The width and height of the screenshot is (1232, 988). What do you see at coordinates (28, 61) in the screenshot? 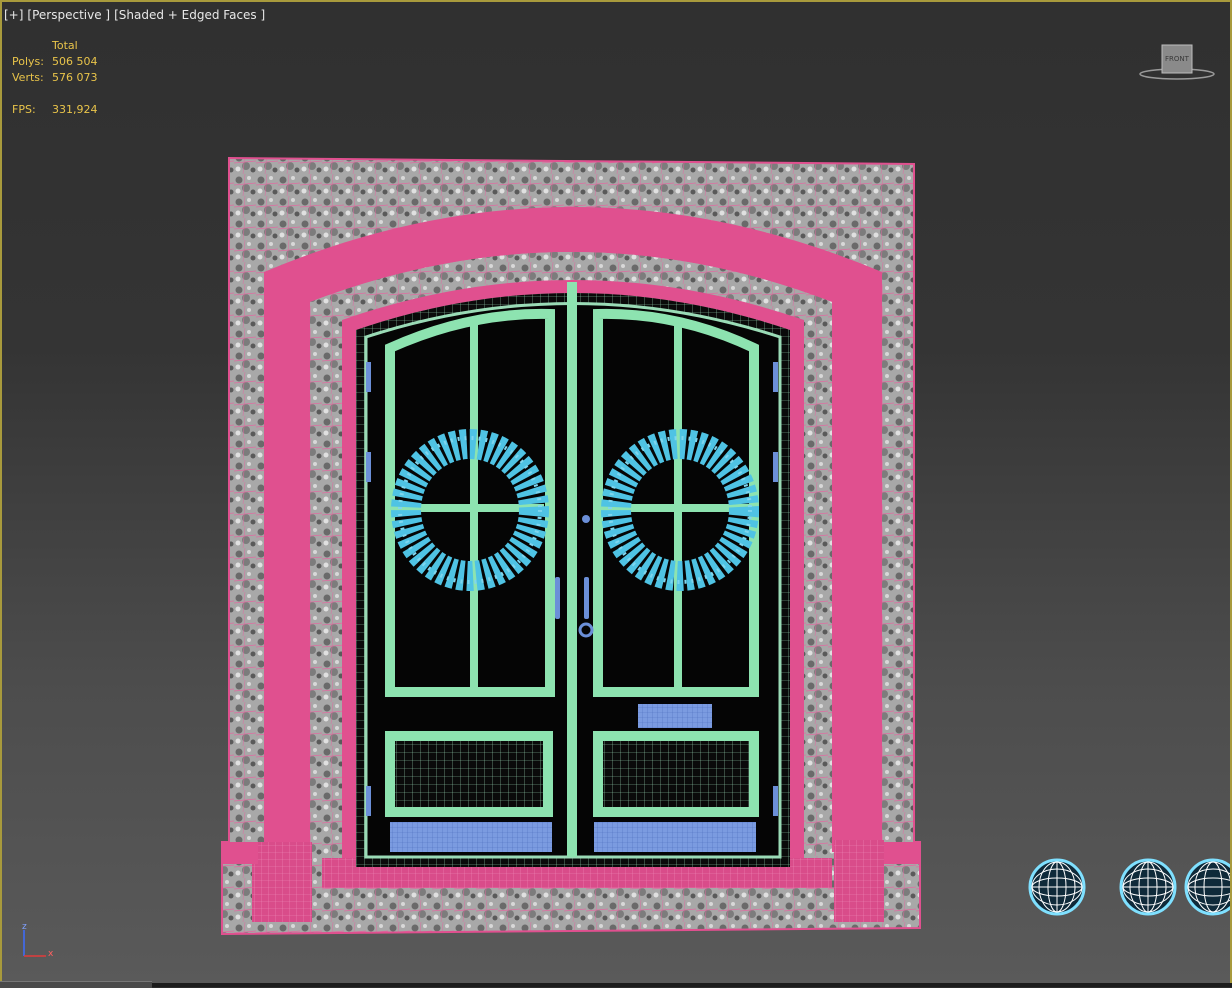
I see `polys-label: Polys:` at bounding box center [28, 61].